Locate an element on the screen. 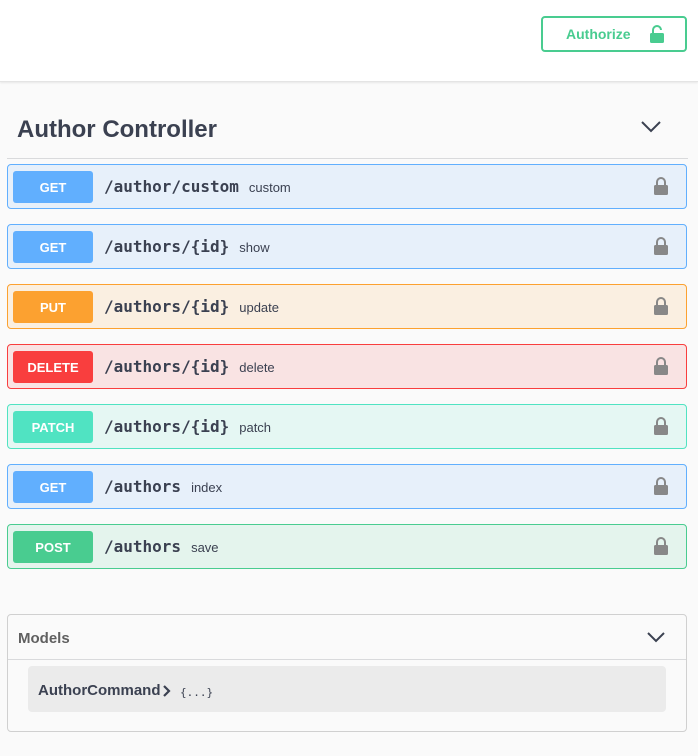 The image size is (698, 756). operation-row: POST /authors save is located at coordinates (347, 546).